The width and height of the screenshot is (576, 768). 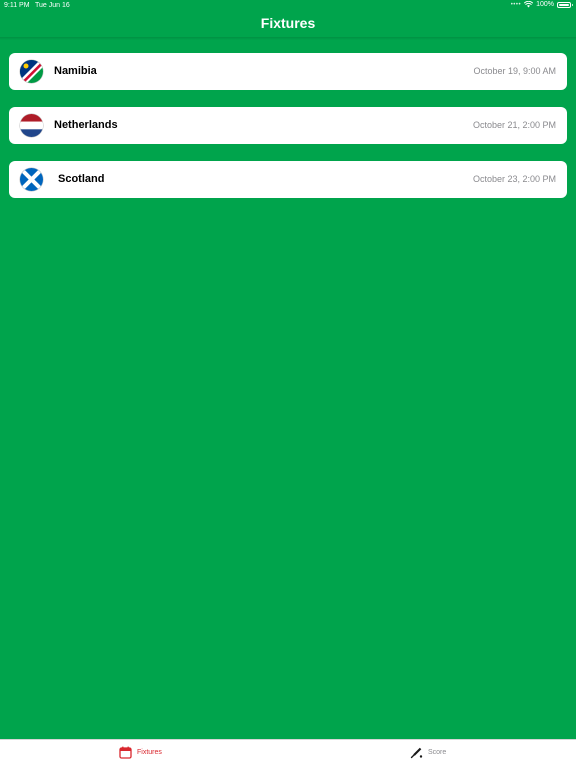 I want to click on team-name: Netherlands, so click(x=86, y=125).